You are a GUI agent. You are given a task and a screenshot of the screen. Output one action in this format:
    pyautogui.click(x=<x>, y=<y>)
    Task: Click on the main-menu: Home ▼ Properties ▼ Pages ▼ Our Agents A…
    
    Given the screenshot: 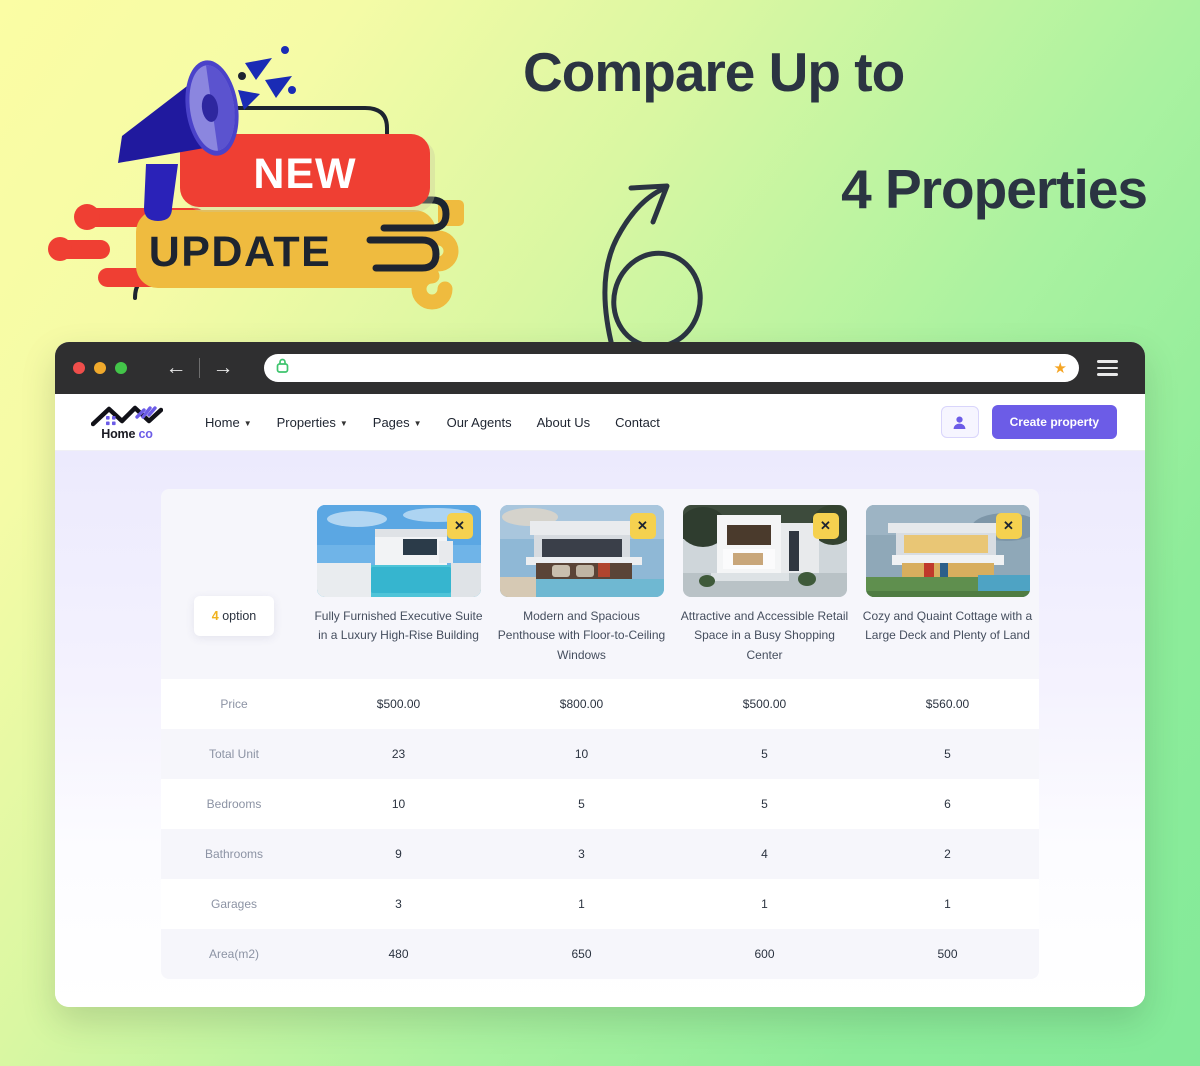 What is the action you would take?
    pyautogui.click(x=432, y=422)
    